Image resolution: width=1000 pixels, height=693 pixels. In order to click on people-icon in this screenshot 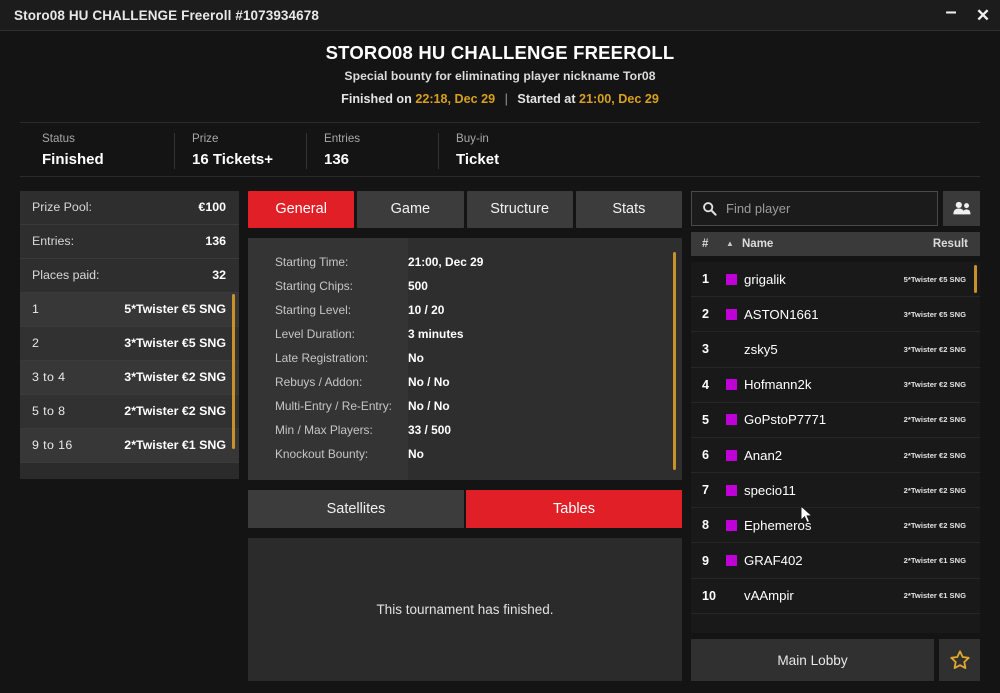, I will do `click(961, 208)`.